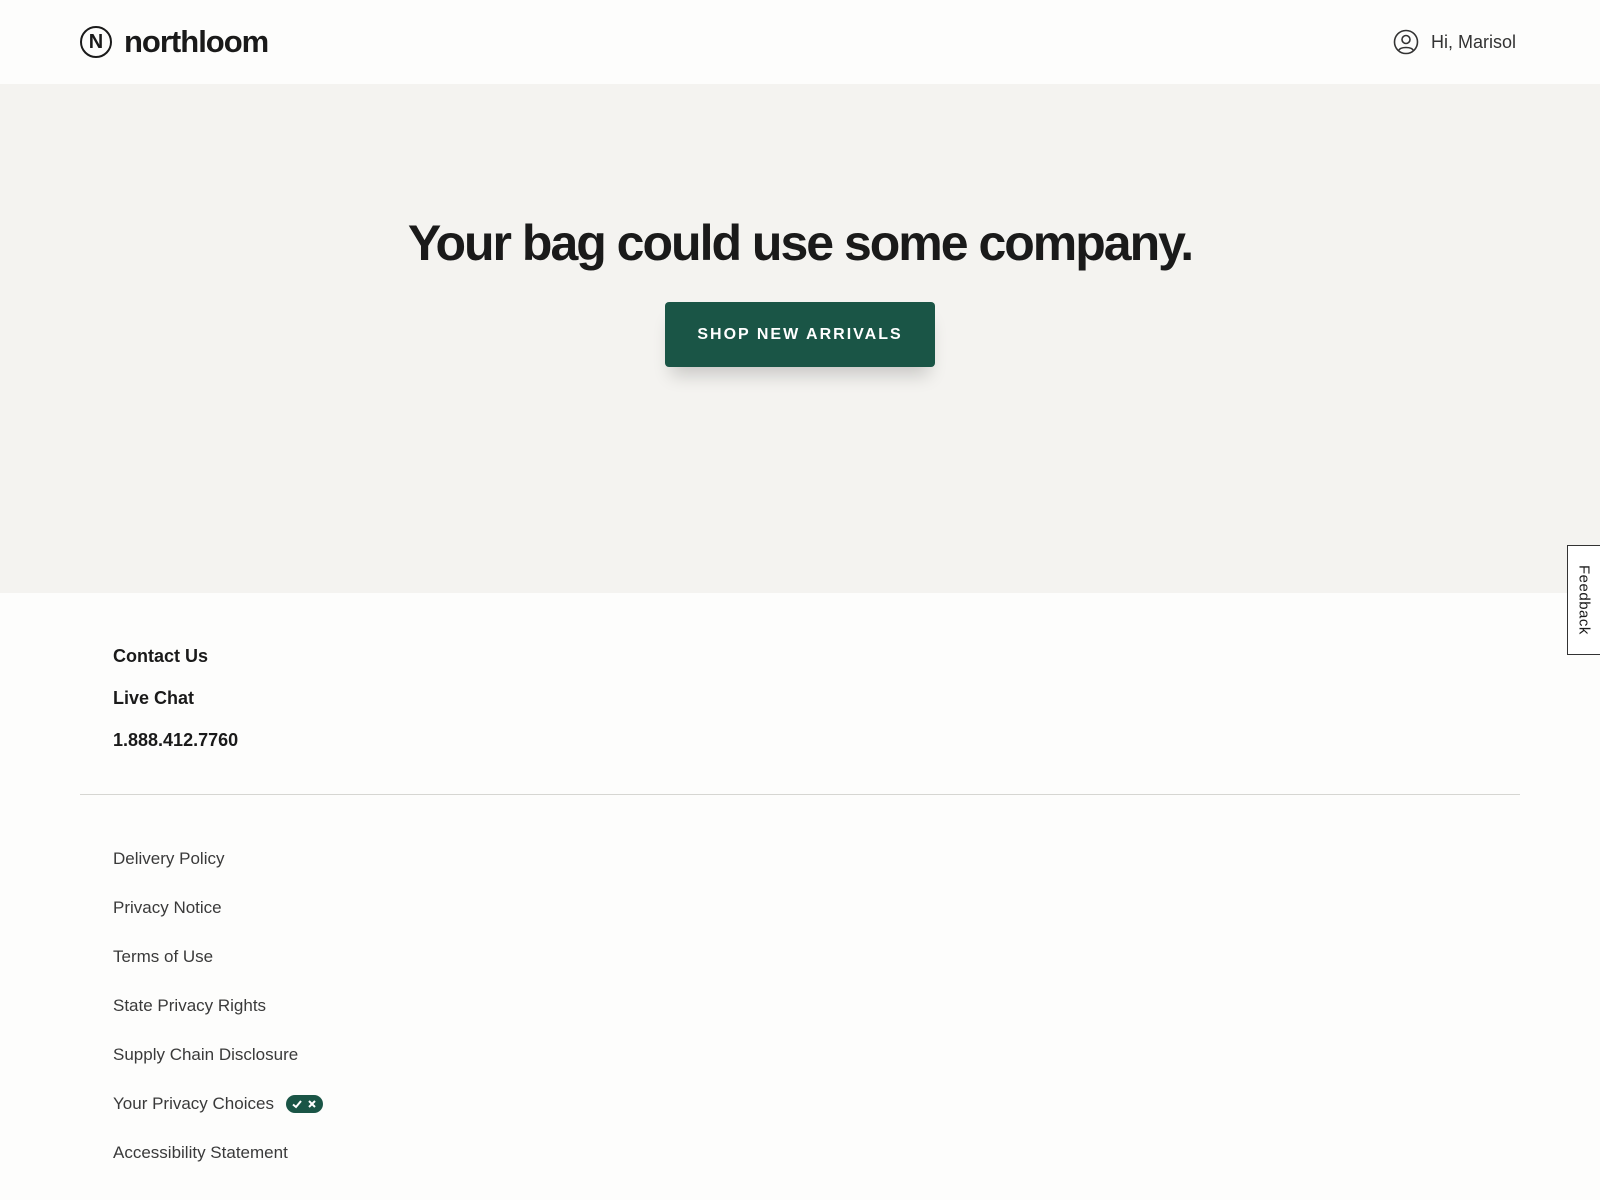 The height and width of the screenshot is (1200, 1600). I want to click on account-menu: Hi, Marisol, so click(1454, 42).